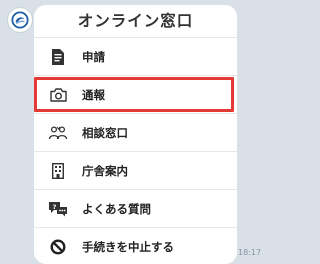 The image size is (320, 264). What do you see at coordinates (105, 170) in the screenshot?
I see `menu-label: 庁舎案内` at bounding box center [105, 170].